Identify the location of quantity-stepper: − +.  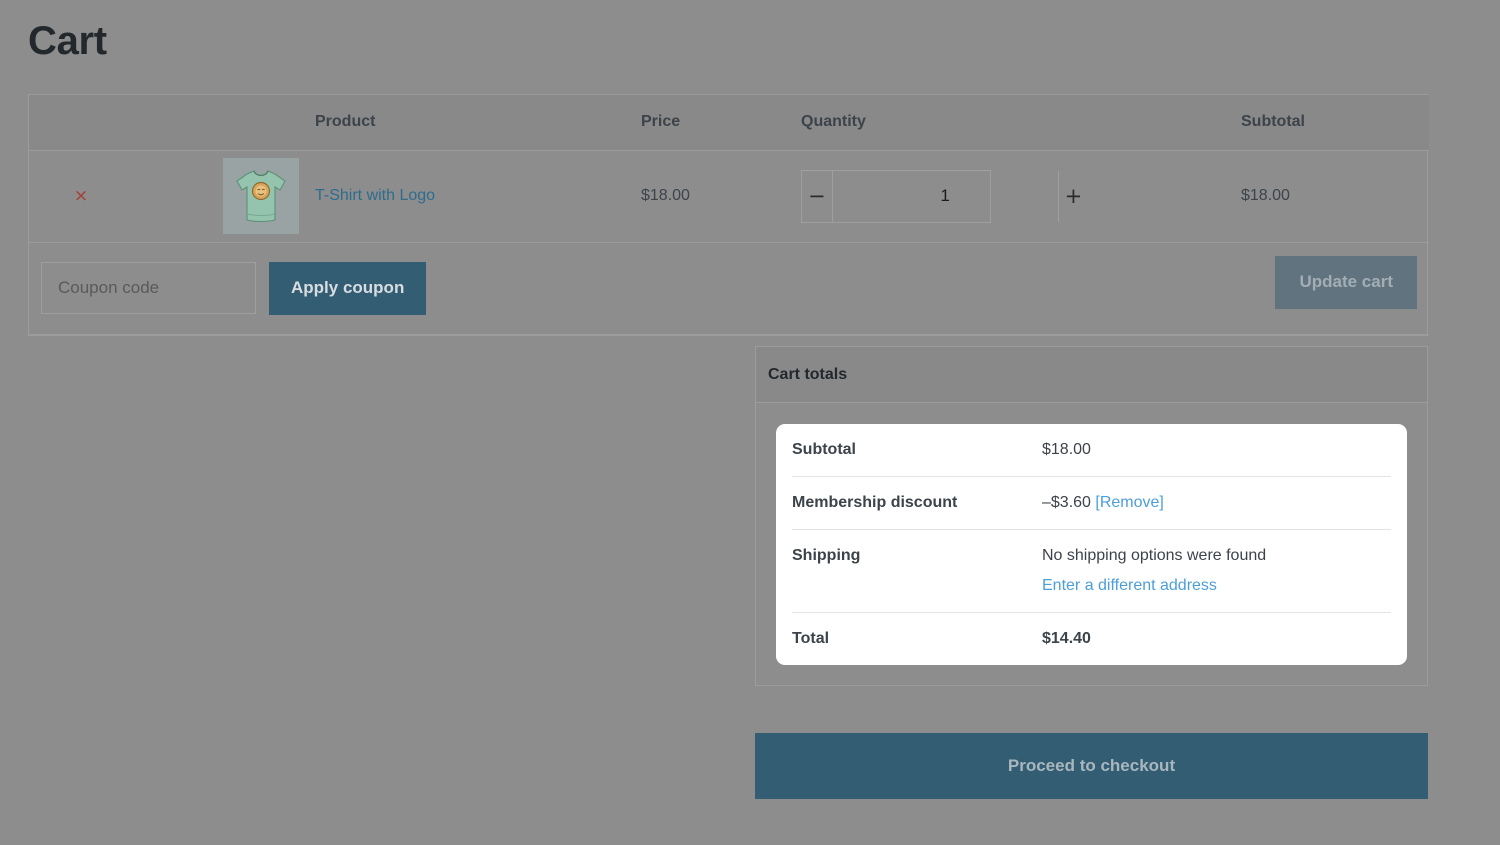
(941, 196).